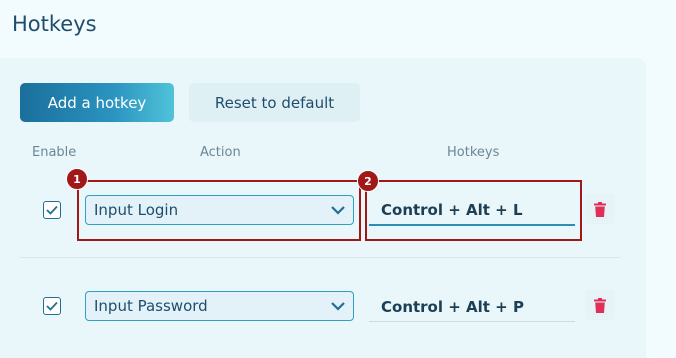 The height and width of the screenshot is (358, 676). I want to click on chevron-down-icon, so click(338, 306).